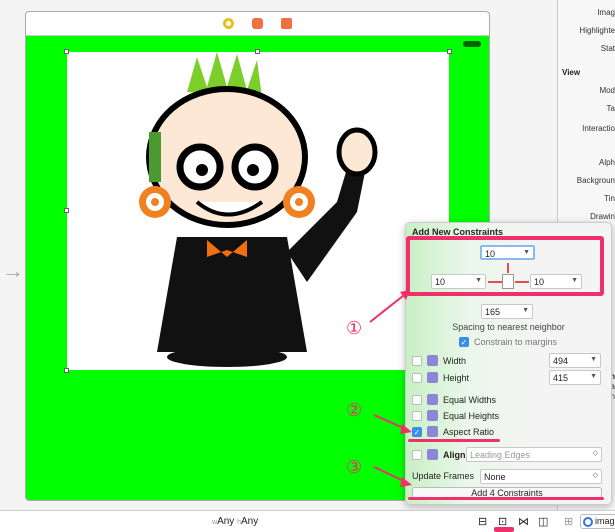 Image resolution: width=615 pixels, height=532 pixels. I want to click on update-frames-select: None ◇, so click(541, 476).